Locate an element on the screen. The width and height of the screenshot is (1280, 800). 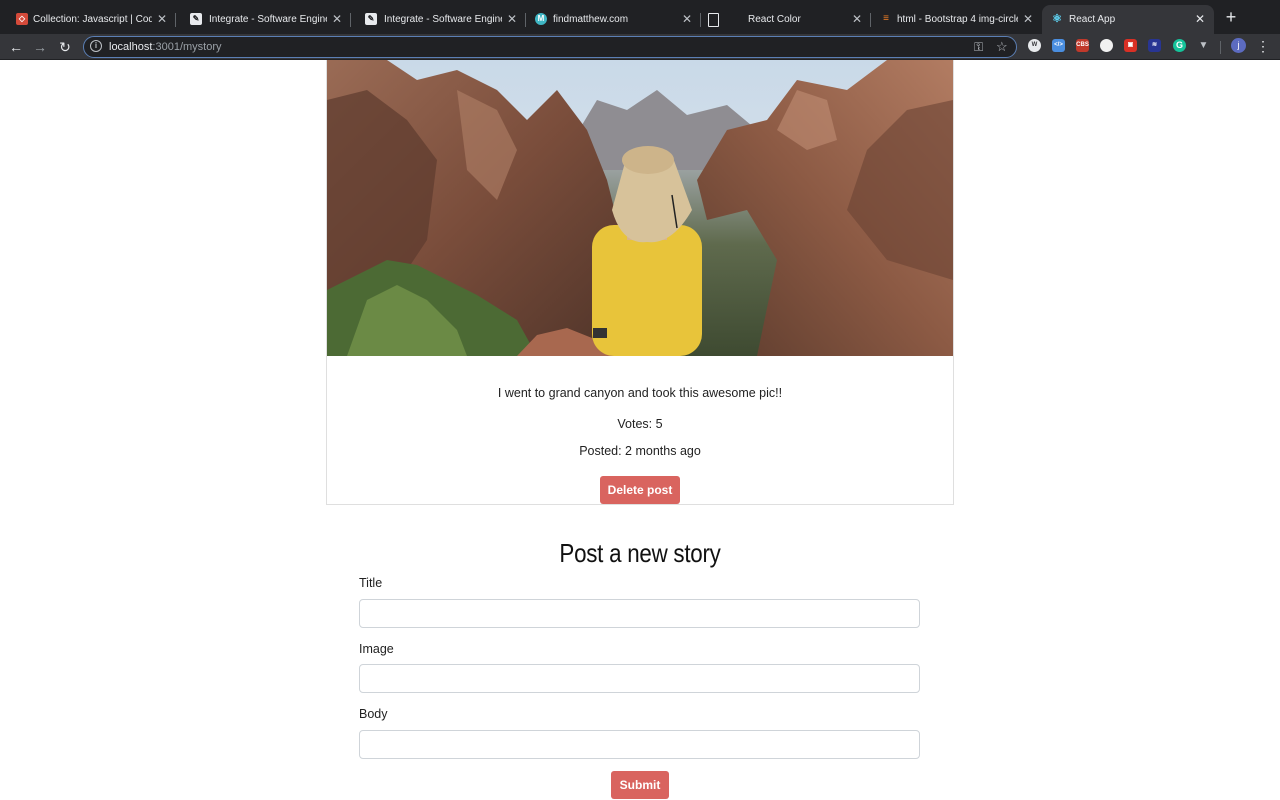
tag-extension-icon: ≋ is located at coordinates (1154, 45).